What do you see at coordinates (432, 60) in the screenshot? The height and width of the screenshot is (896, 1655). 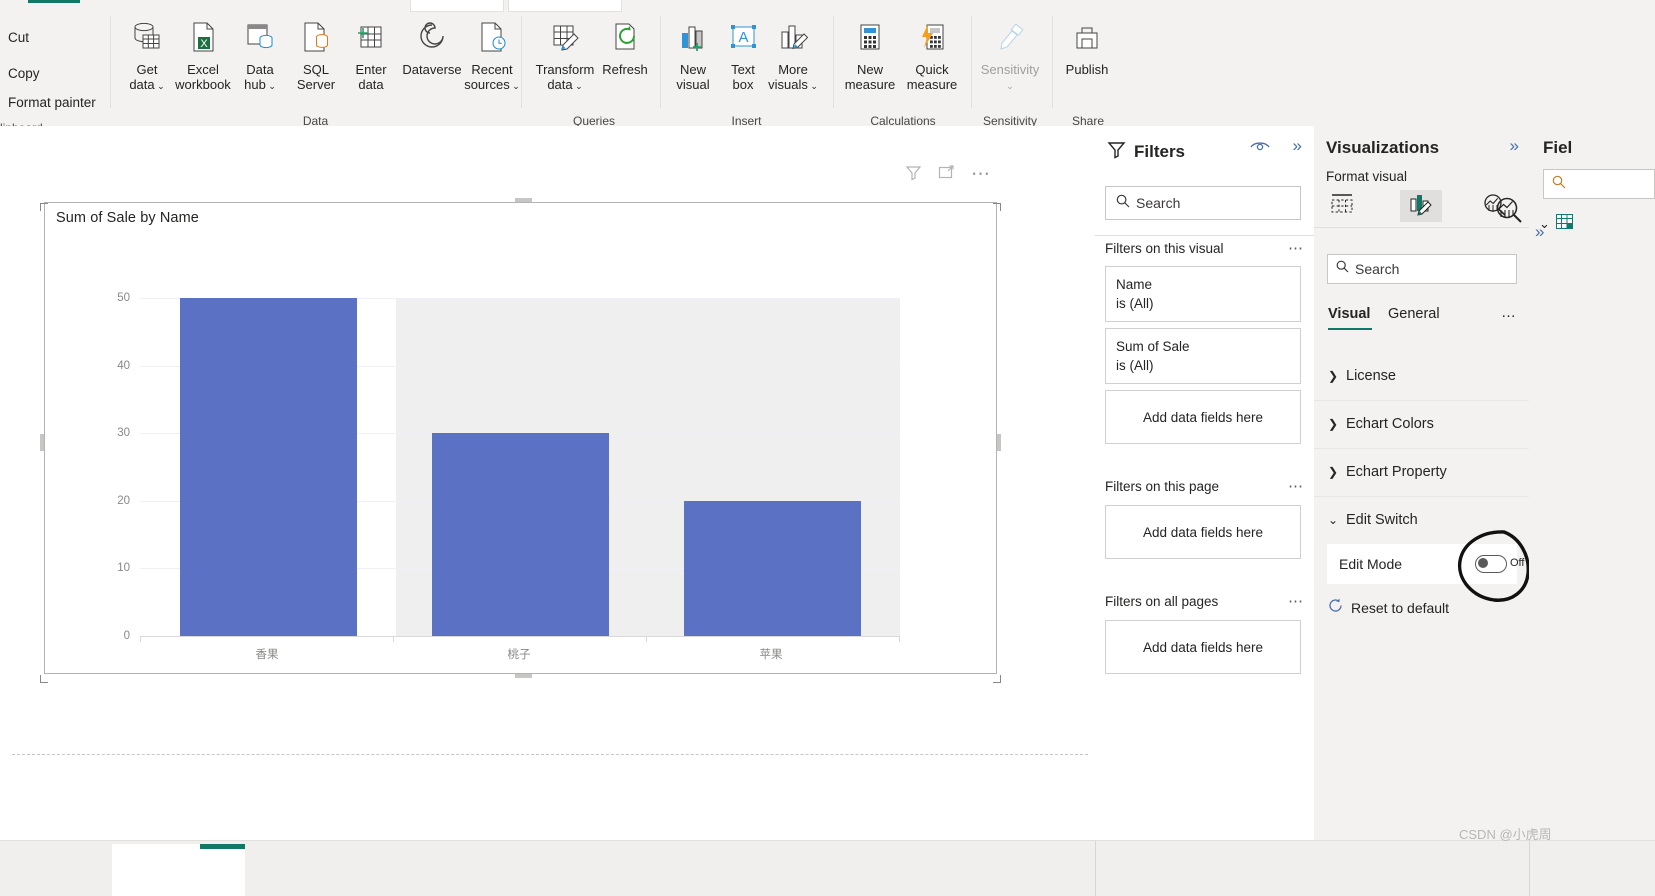 I see `dataverse-button: Dataverse` at bounding box center [432, 60].